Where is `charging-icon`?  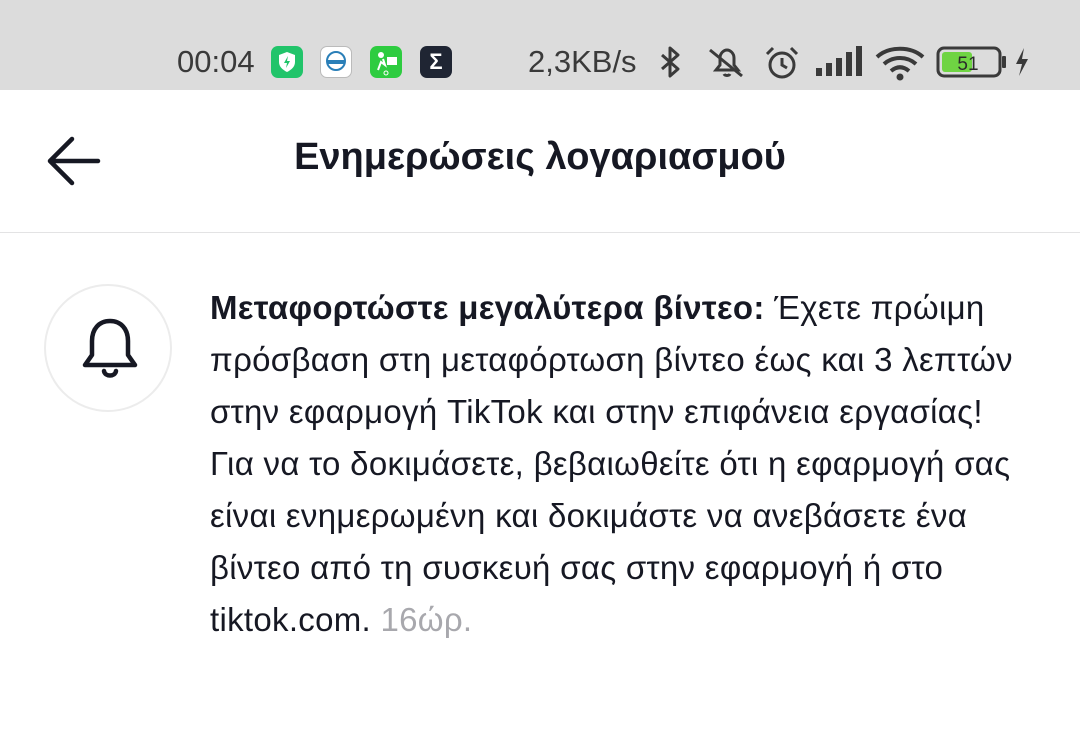 charging-icon is located at coordinates (1022, 64).